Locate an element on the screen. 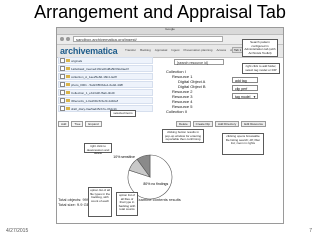 The width and height of the screenshot is (320, 240). tree-row: draft_diary-0ae5ad45cb7e-3b4c1b is located at coordinates (105, 108).